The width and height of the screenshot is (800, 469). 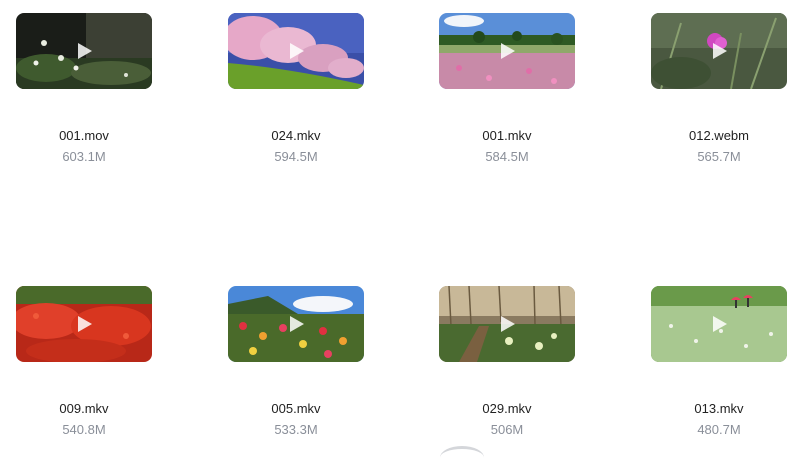 I want to click on file-size: 540.8M, so click(x=84, y=429).